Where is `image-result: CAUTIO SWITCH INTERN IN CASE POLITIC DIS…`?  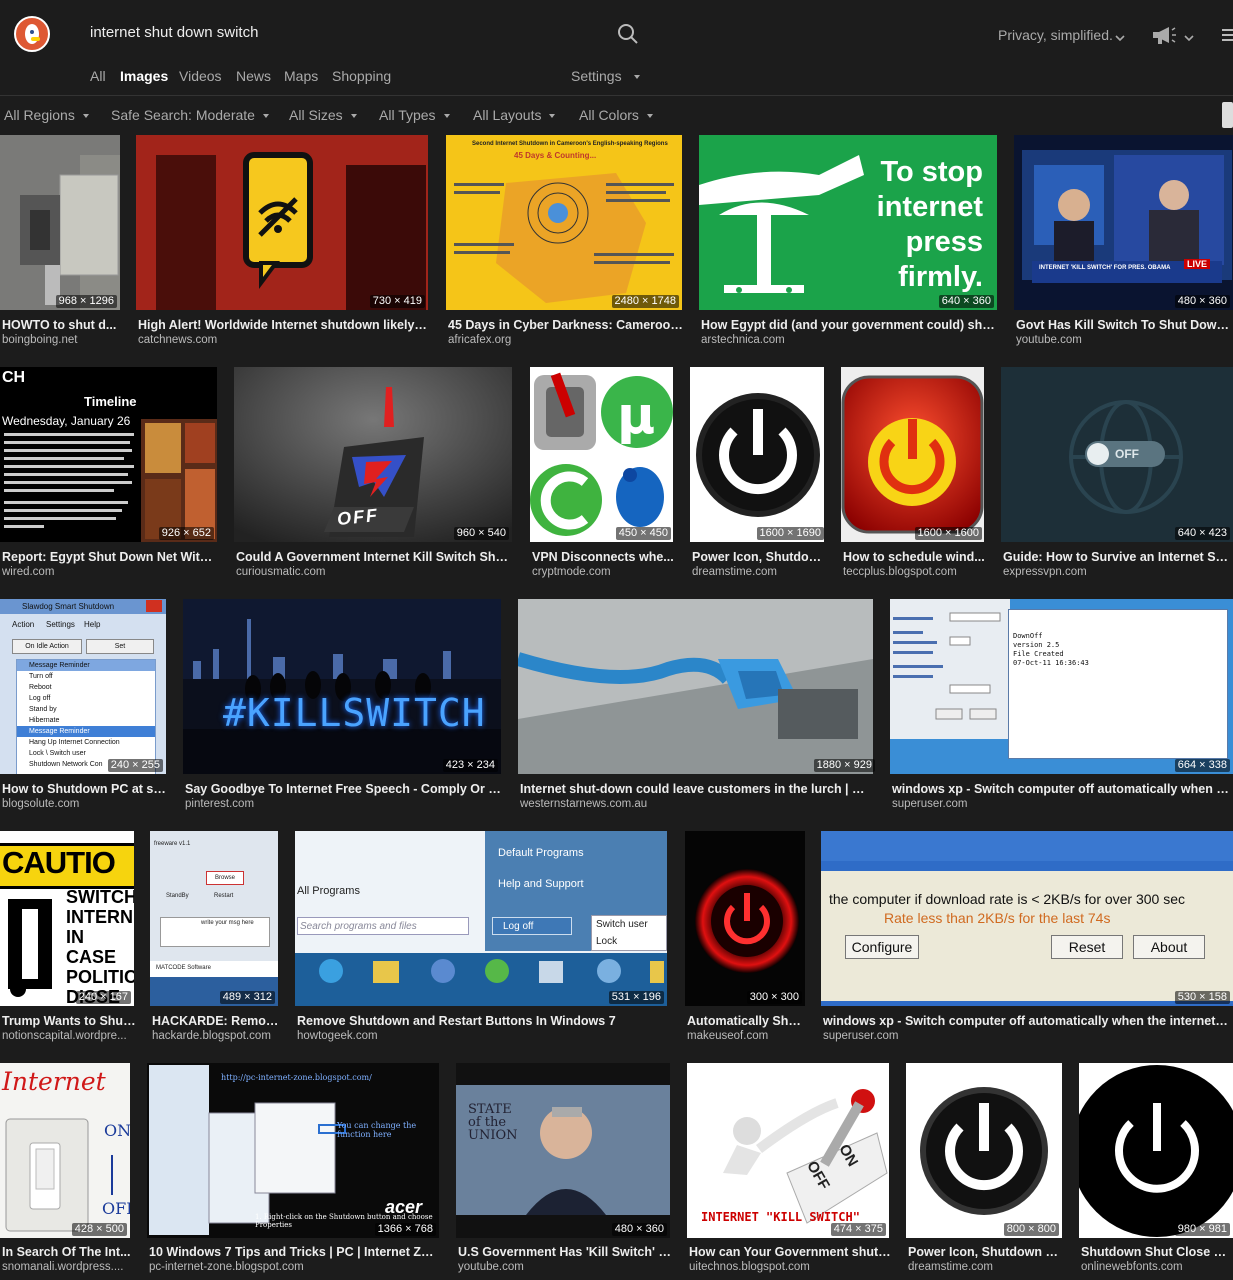 image-result: CAUTIO SWITCH INTERN IN CASE POLITIC DIS… is located at coordinates (69, 936).